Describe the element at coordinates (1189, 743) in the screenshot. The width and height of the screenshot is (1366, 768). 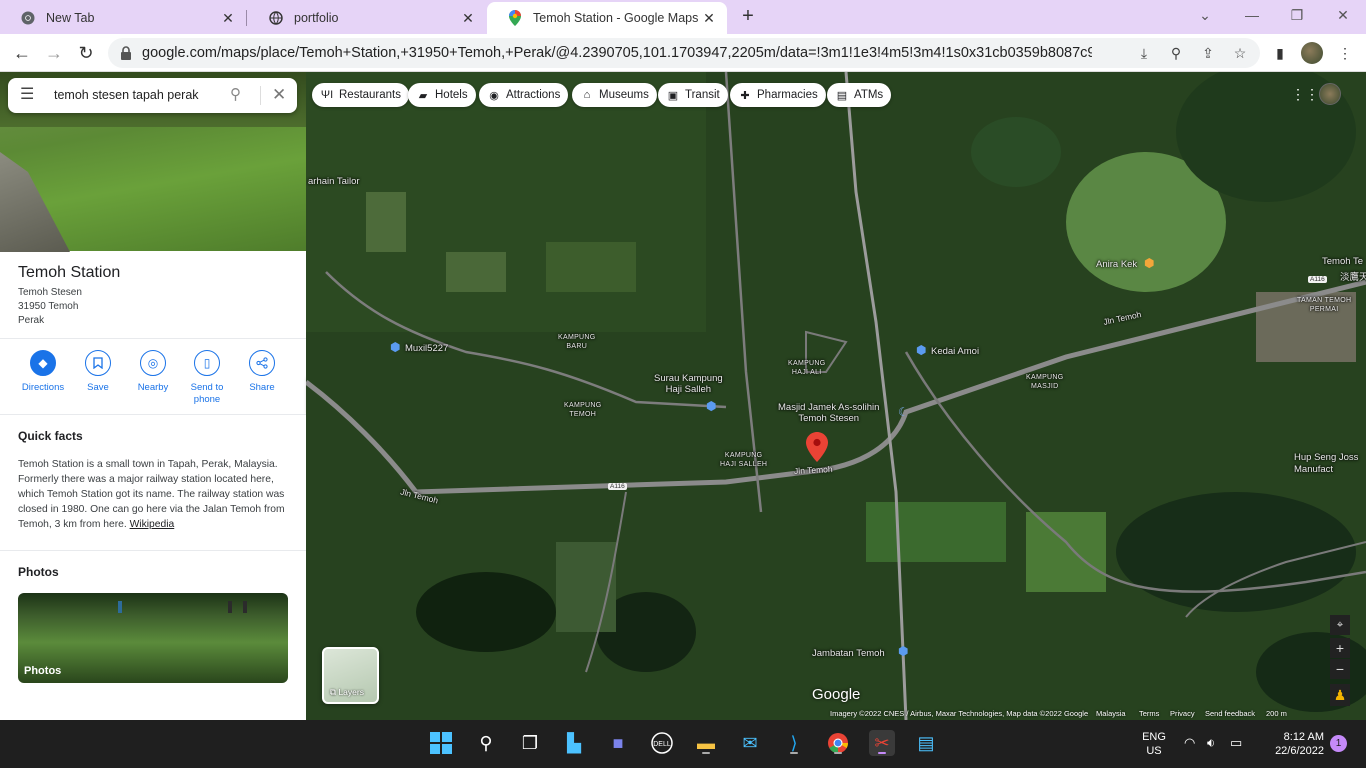
I see `wifi-icon: ◠` at that location.